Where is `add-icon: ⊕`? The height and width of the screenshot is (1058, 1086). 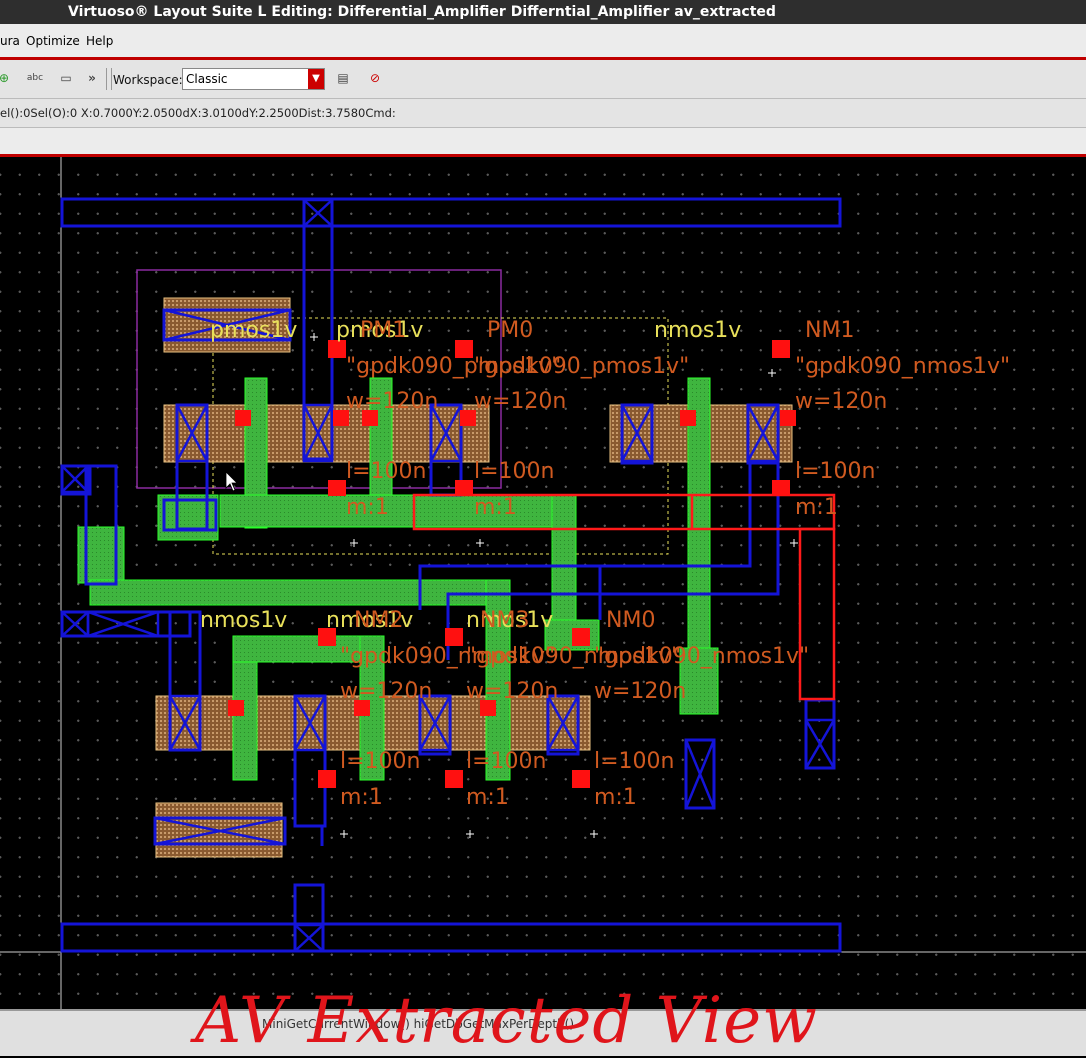
add-icon: ⊕ is located at coordinates (7, 78).